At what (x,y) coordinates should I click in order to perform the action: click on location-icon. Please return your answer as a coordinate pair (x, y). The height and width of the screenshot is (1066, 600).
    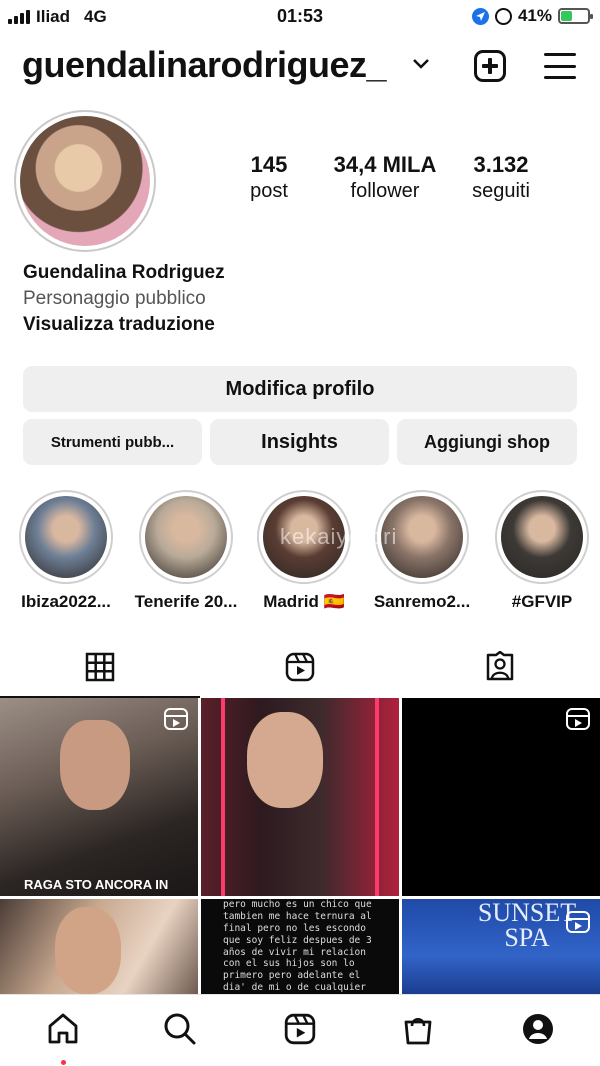
    Looking at the image, I should click on (480, 16).